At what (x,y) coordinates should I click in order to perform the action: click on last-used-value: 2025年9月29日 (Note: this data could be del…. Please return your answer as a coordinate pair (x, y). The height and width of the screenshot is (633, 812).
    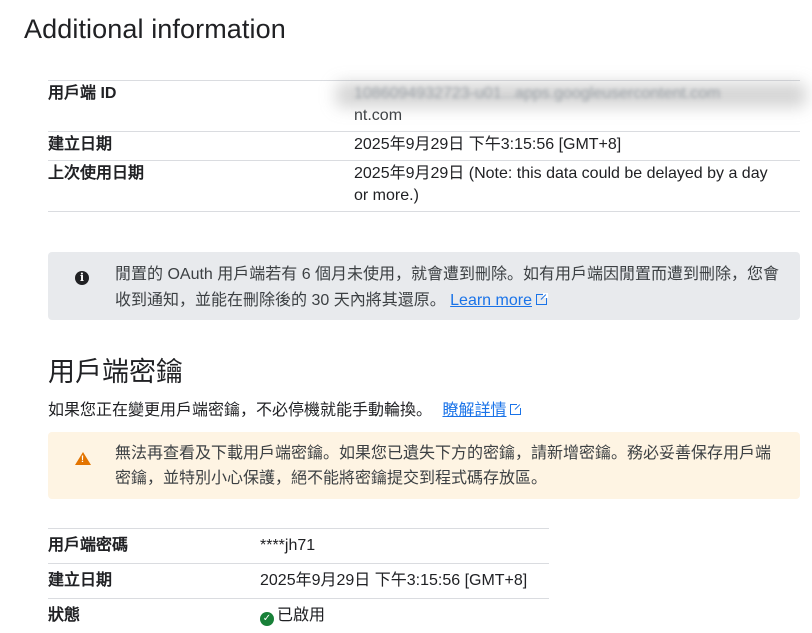
    Looking at the image, I should click on (561, 184).